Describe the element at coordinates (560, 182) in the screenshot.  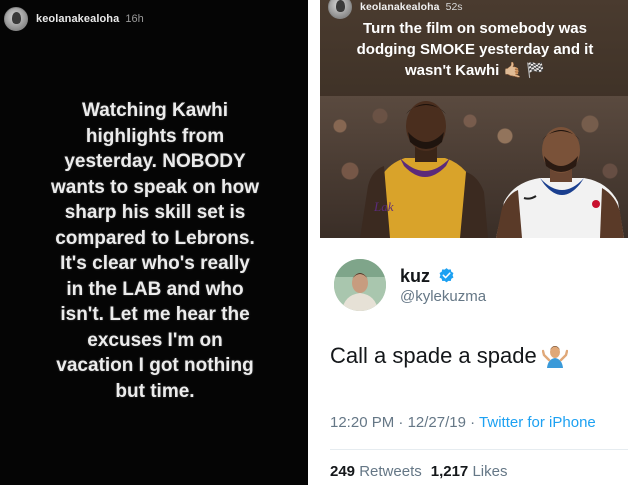
I see `player-white-jersey` at that location.